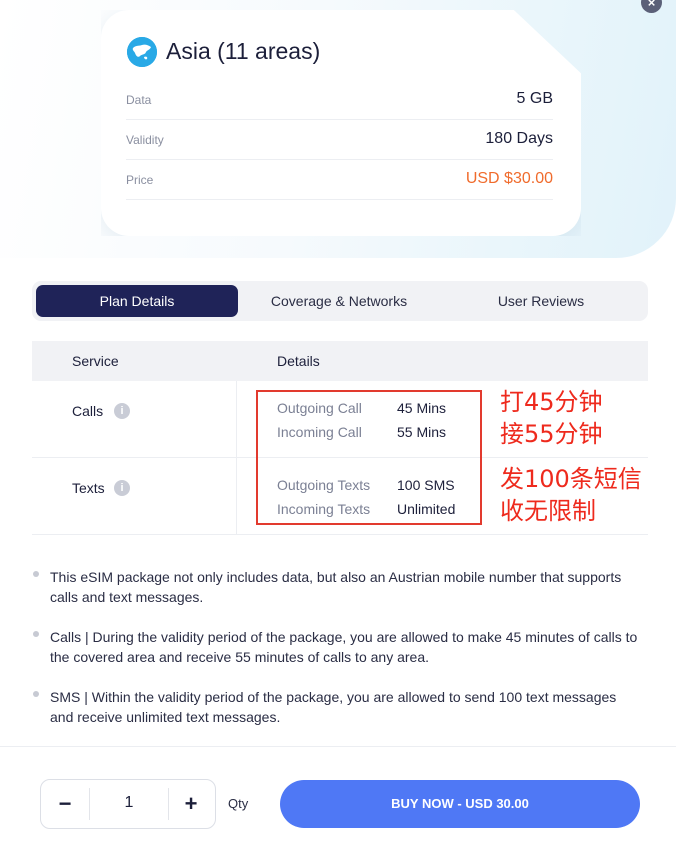 Image resolution: width=676 pixels, height=855 pixels. Describe the element at coordinates (88, 488) in the screenshot. I see `service-texts: Texts` at that location.